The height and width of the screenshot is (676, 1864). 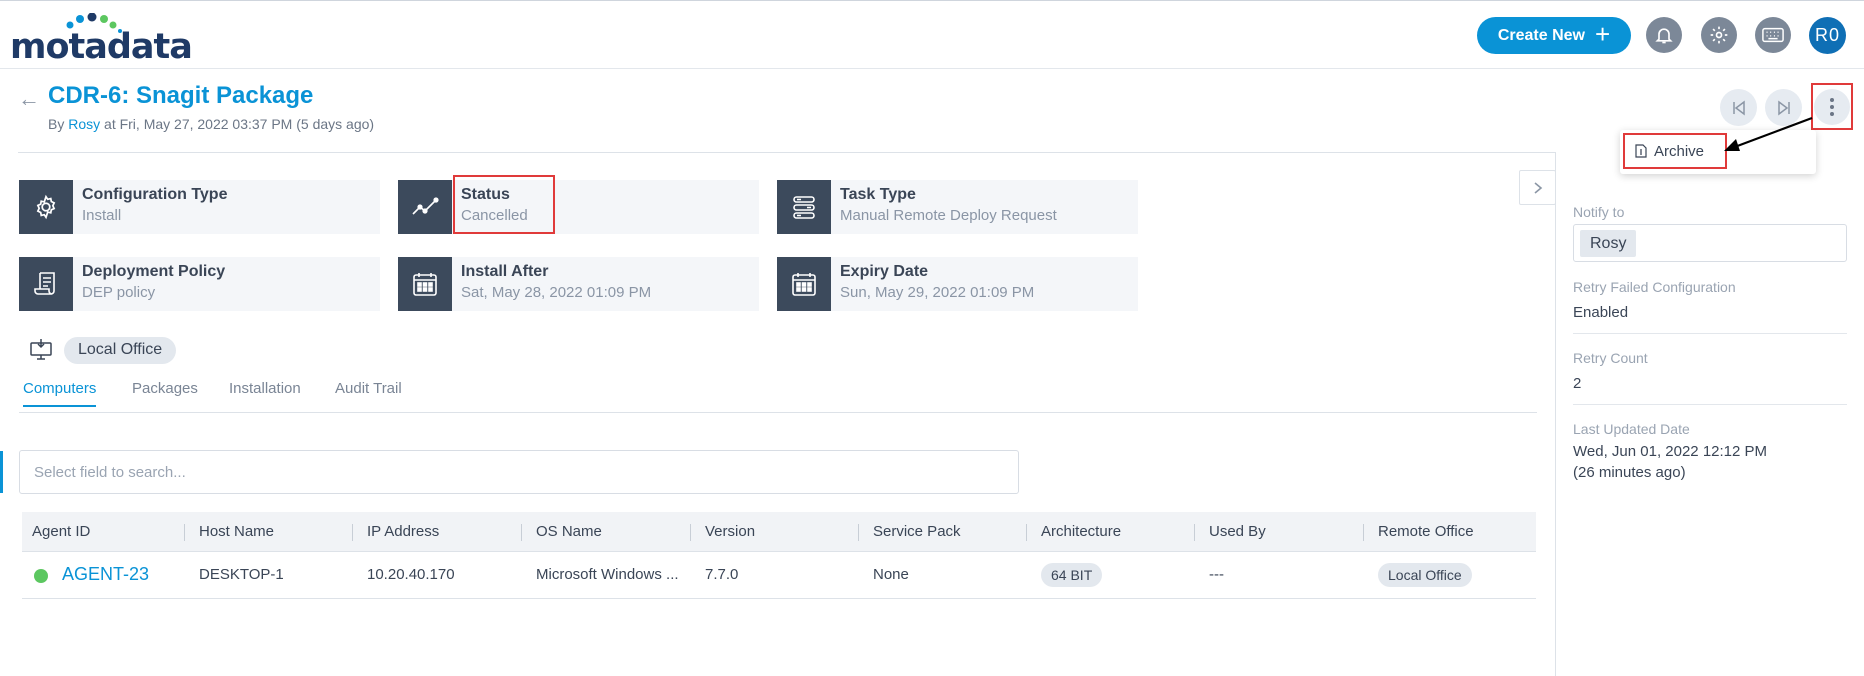 I want to click on more-vertical-icon, so click(x=1832, y=106).